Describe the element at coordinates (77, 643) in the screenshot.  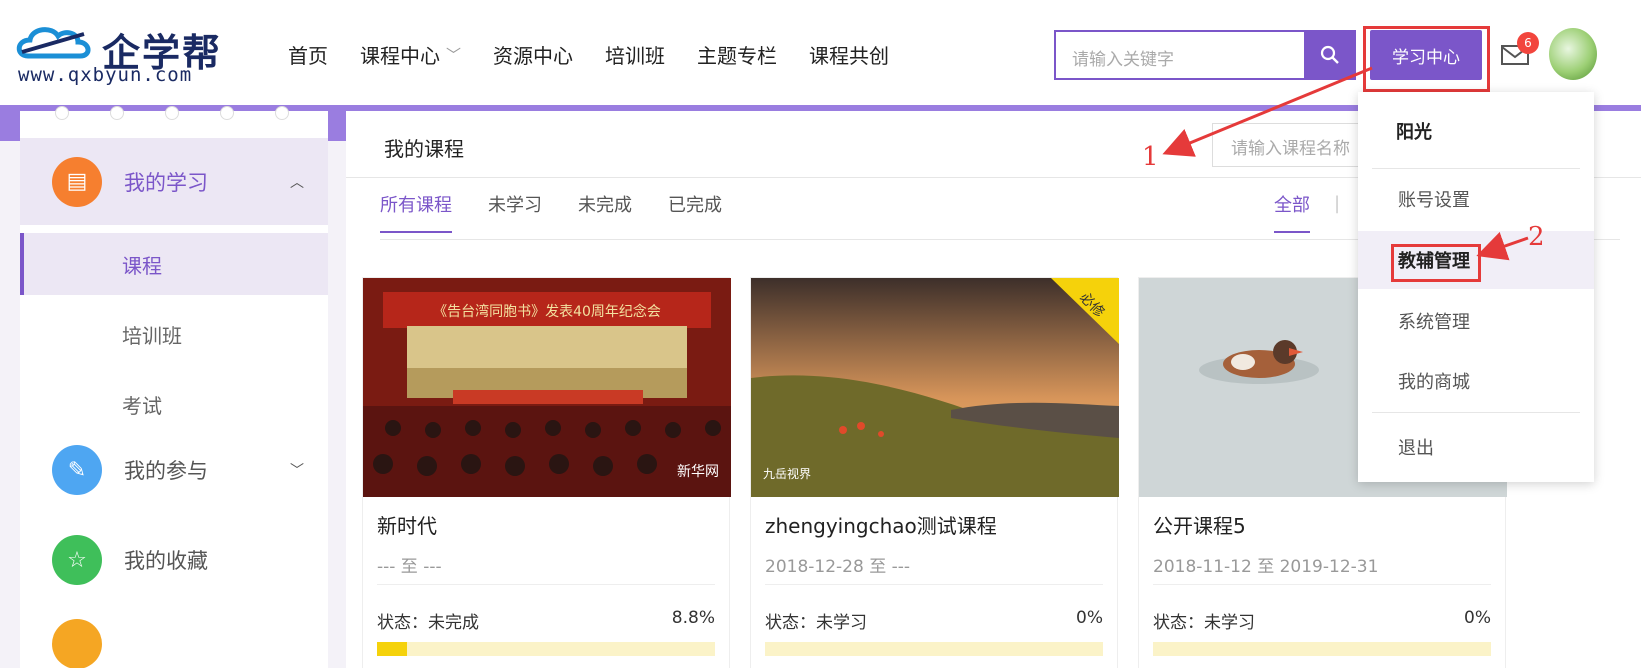
I see `more-icon` at that location.